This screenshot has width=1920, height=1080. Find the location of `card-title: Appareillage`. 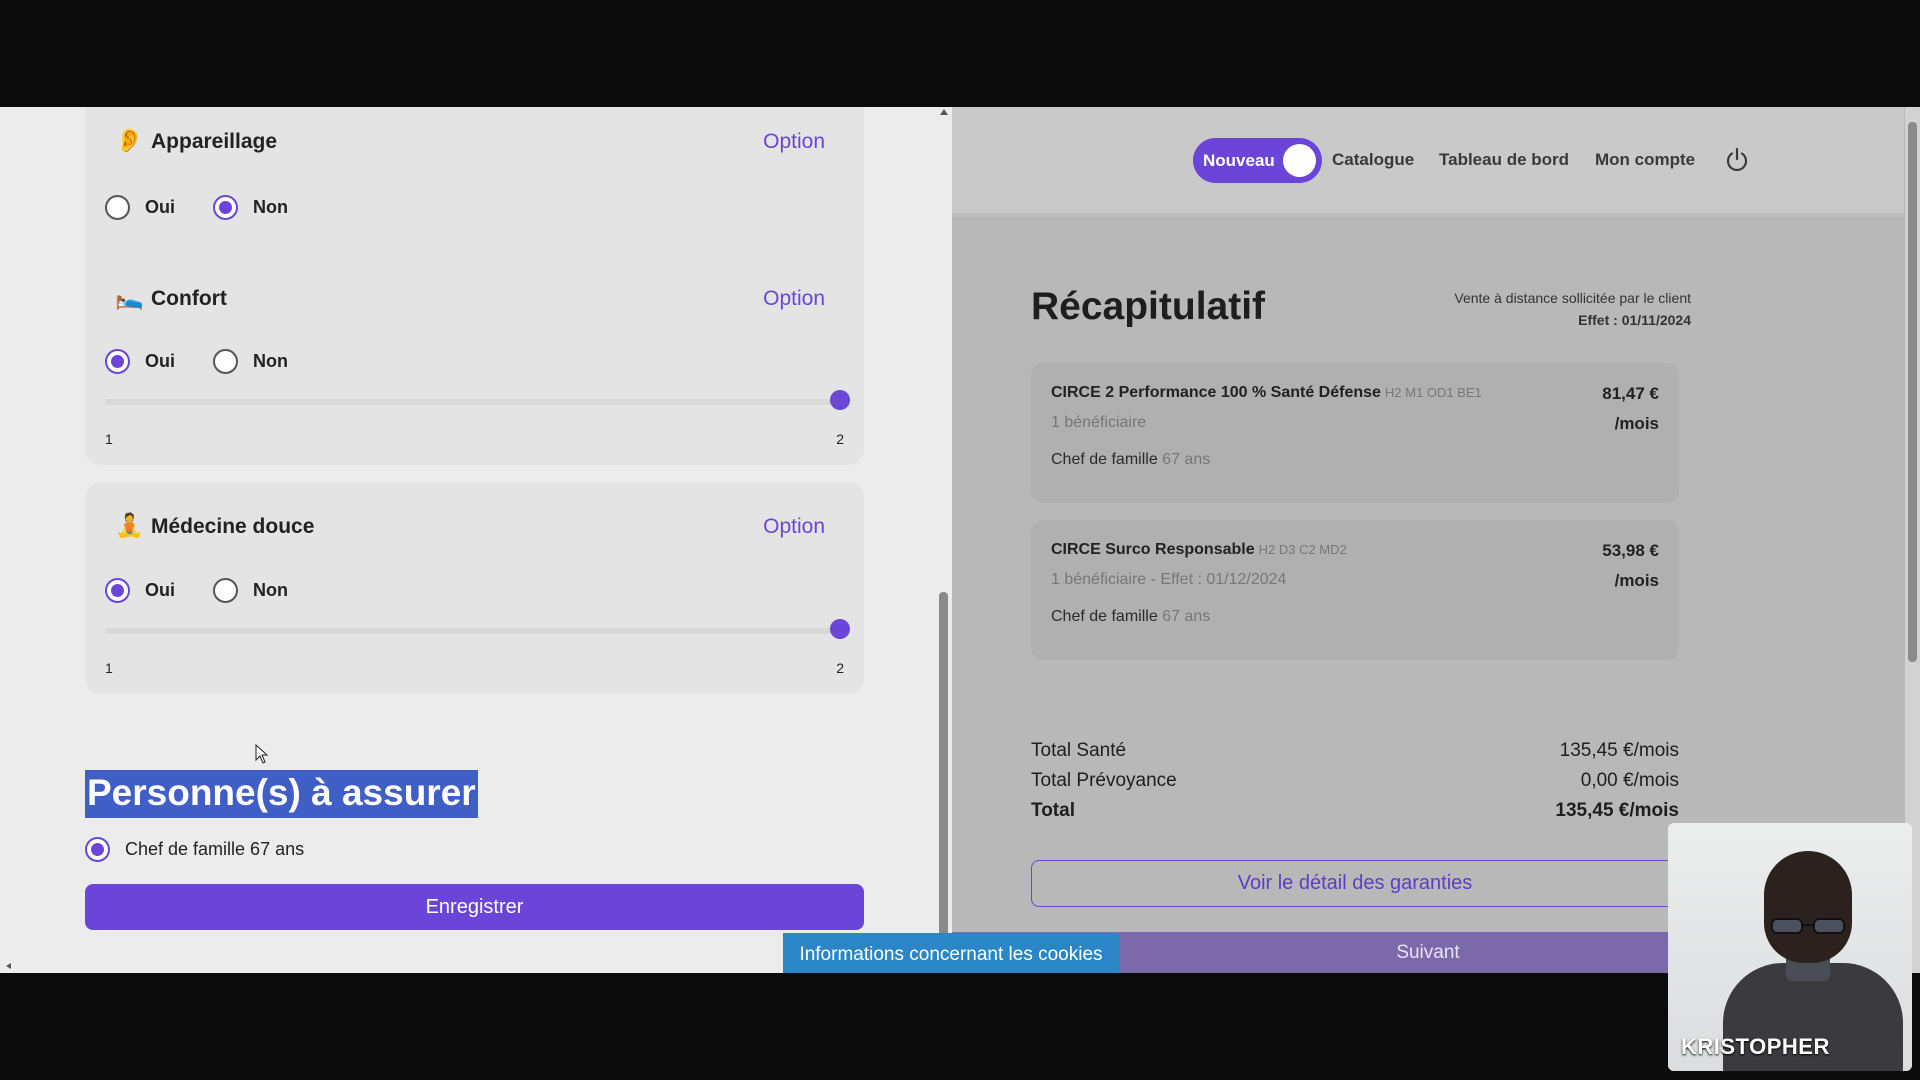

card-title: Appareillage is located at coordinates (214, 141).